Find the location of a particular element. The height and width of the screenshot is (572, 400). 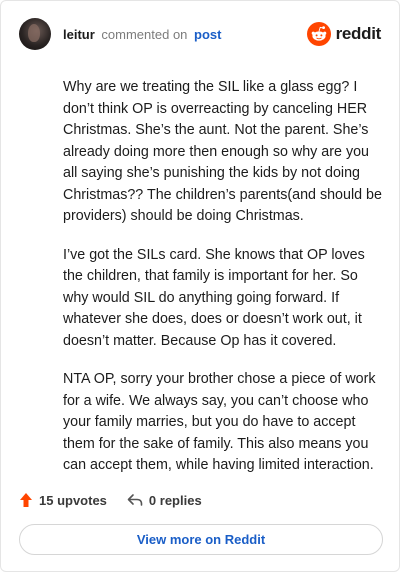

reddit-wordmark: reddit is located at coordinates (358, 33).